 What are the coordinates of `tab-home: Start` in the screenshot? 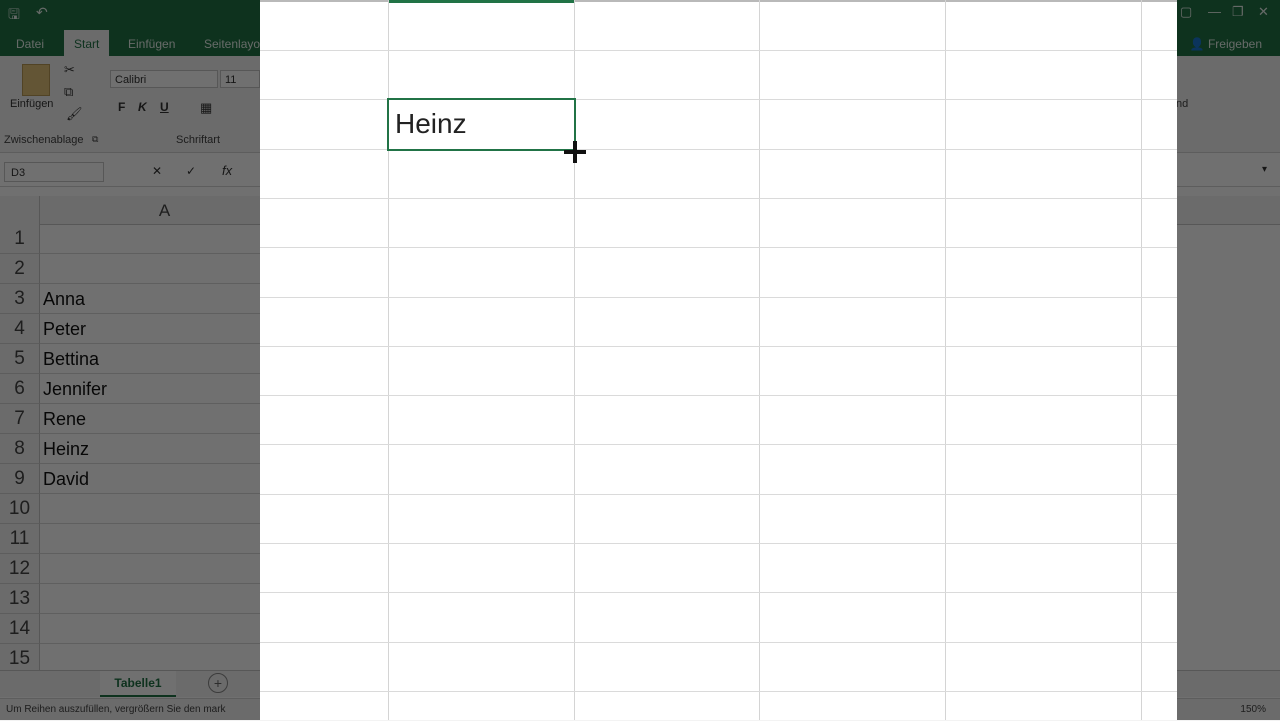 It's located at (87, 43).